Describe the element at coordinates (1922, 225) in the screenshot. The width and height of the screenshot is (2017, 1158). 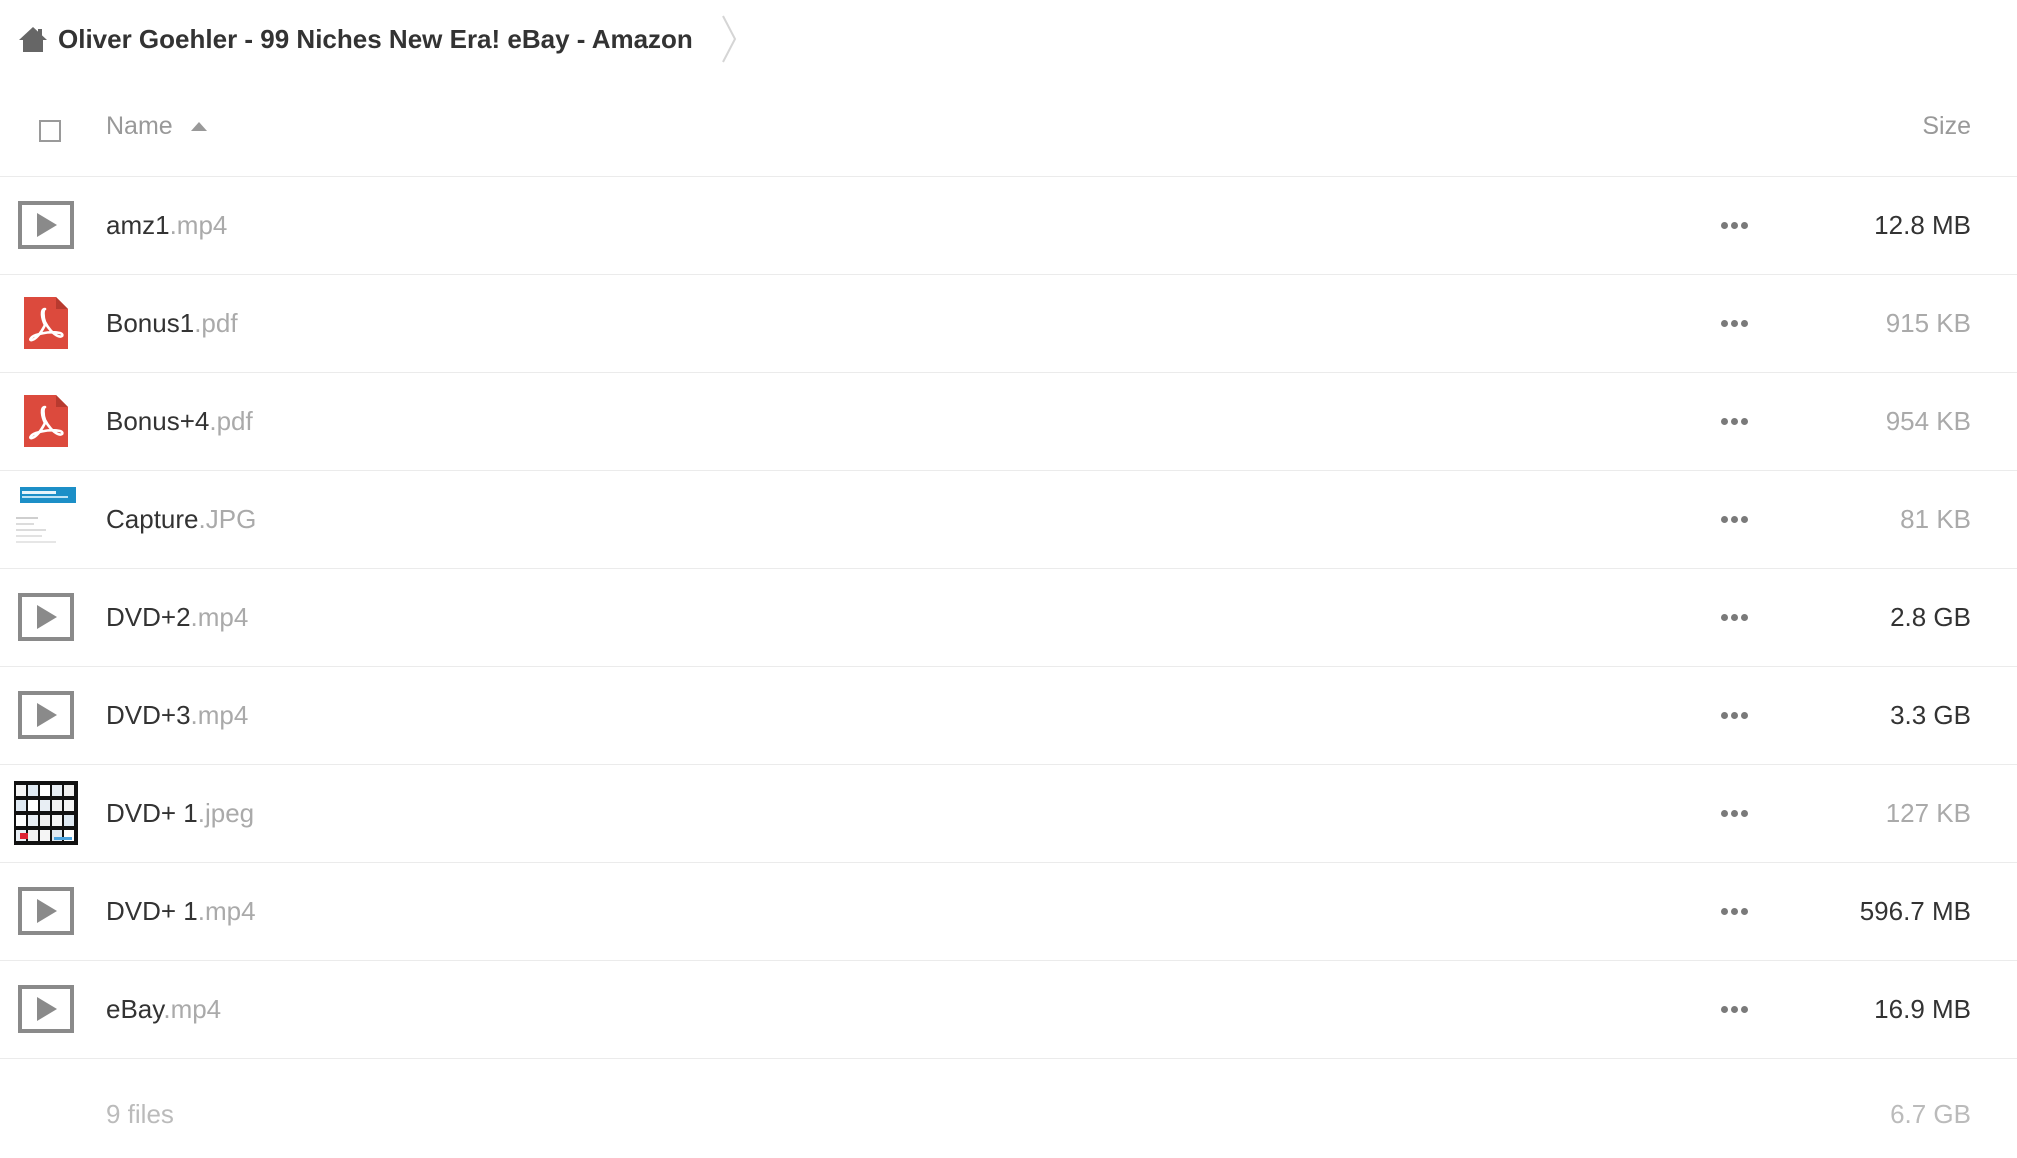
I see `file-size: 12.8 MB` at that location.